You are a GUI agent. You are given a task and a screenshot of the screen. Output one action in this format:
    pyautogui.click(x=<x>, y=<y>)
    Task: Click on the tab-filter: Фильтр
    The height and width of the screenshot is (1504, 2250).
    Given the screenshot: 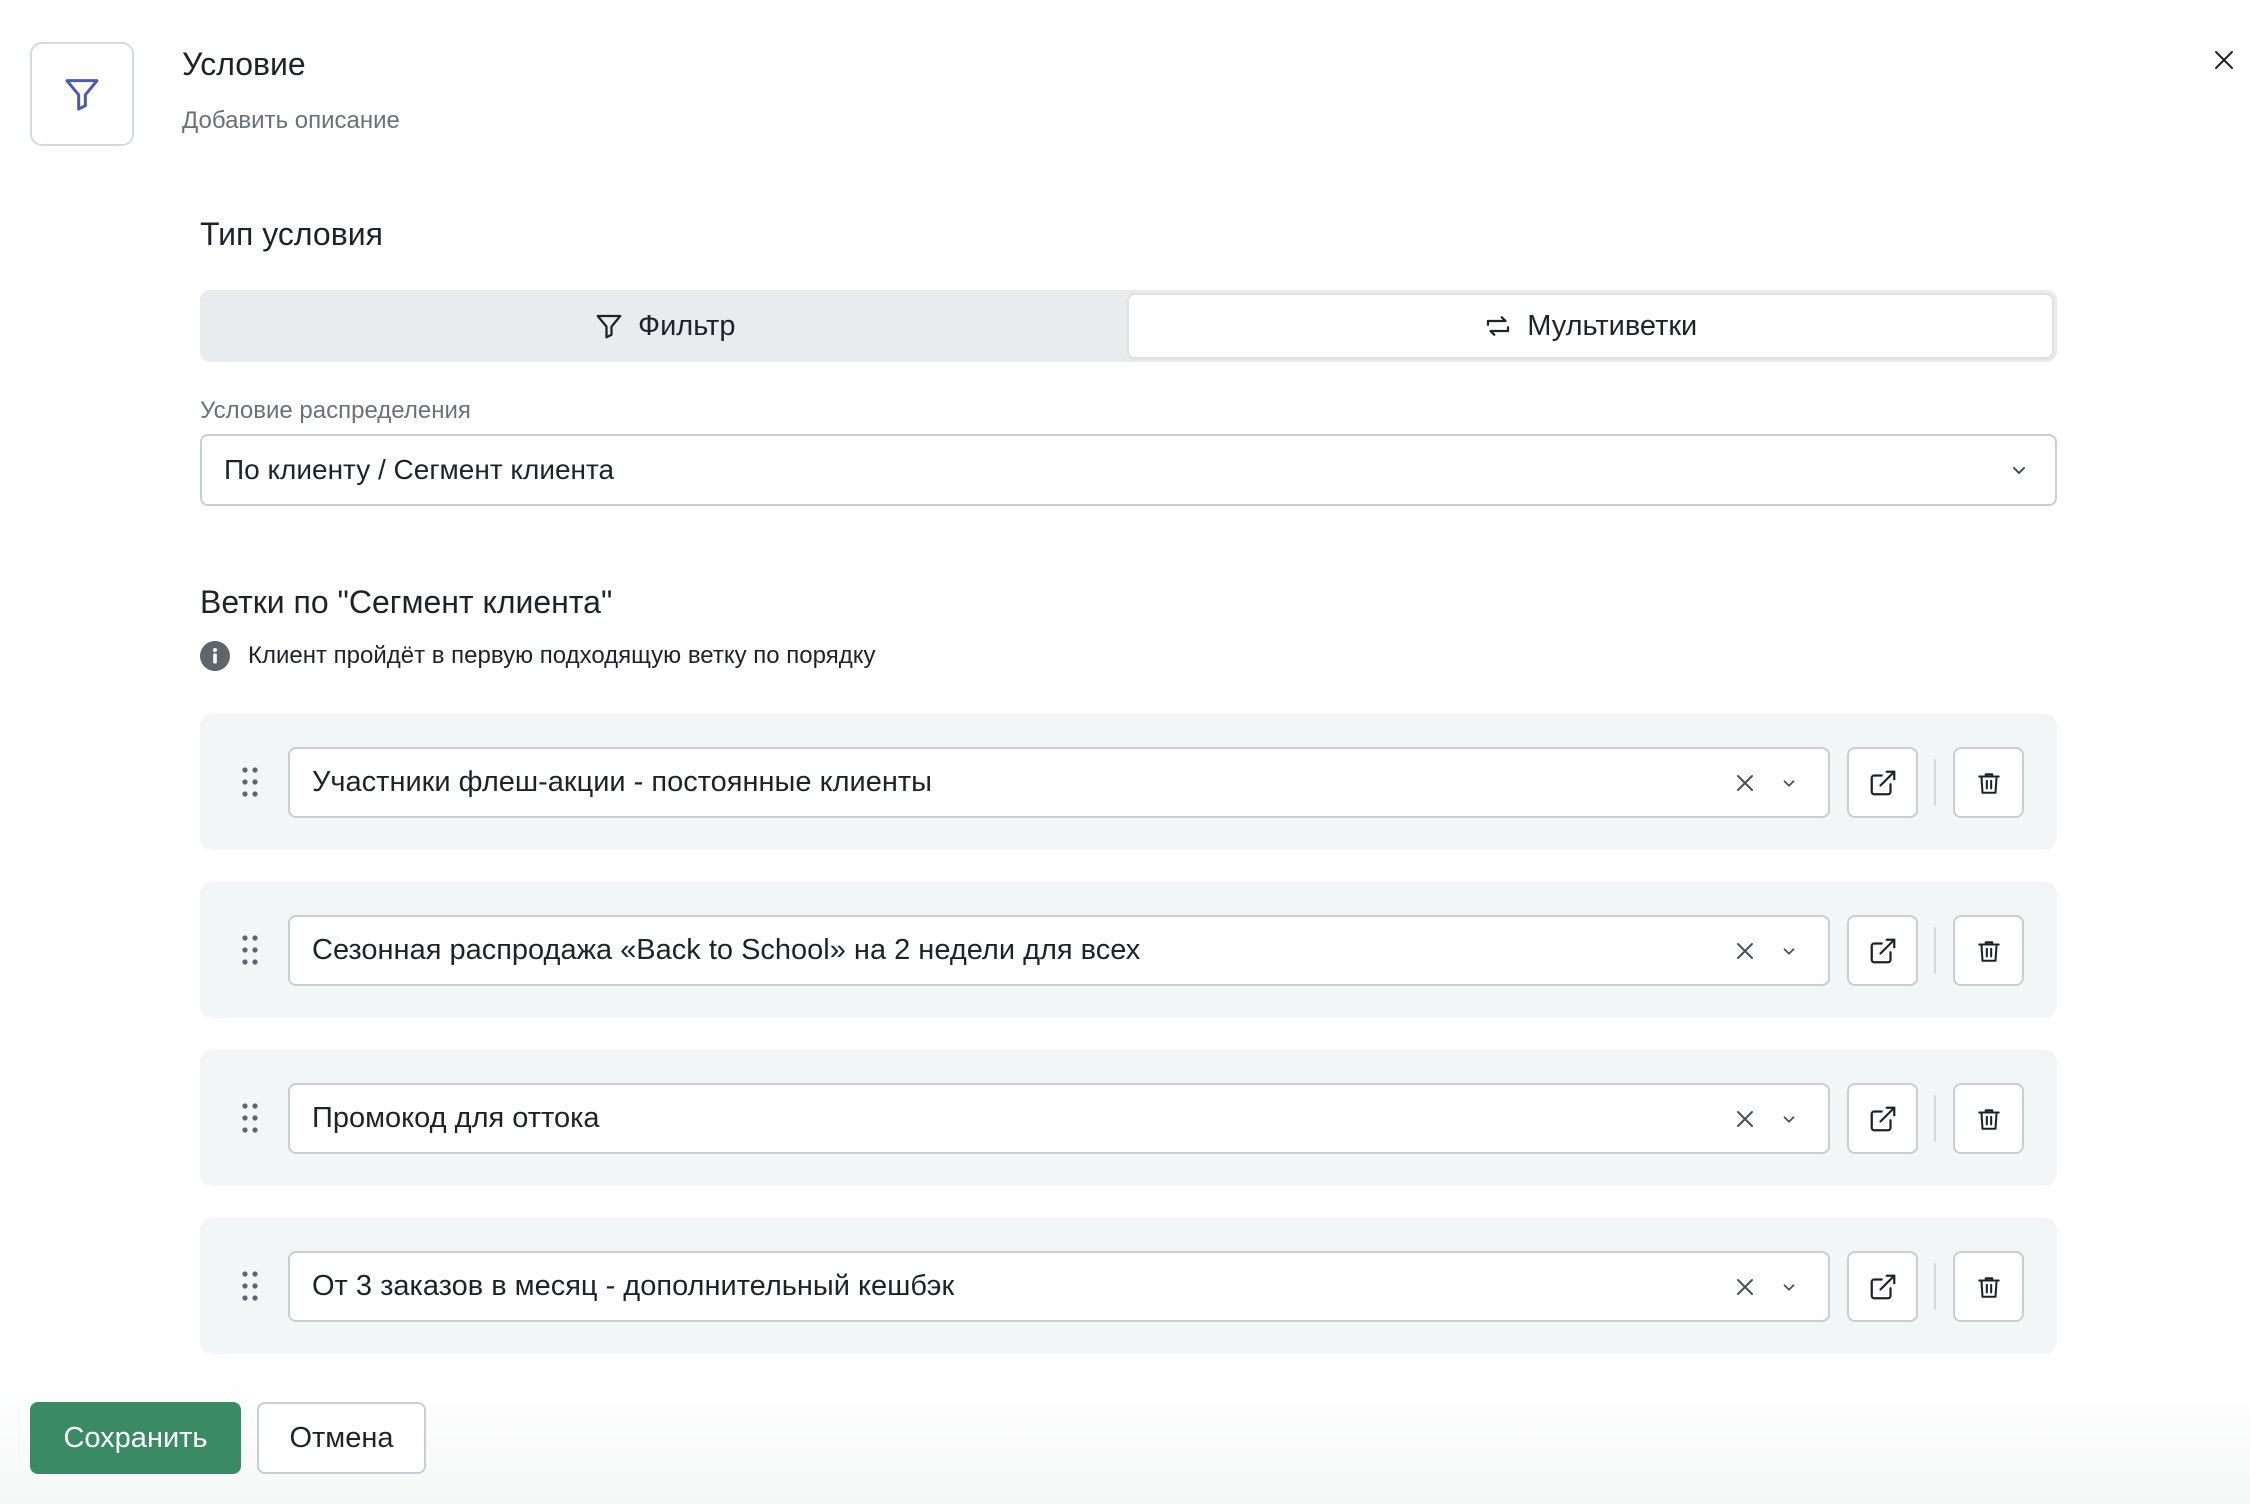 What is the action you would take?
    pyautogui.click(x=665, y=326)
    